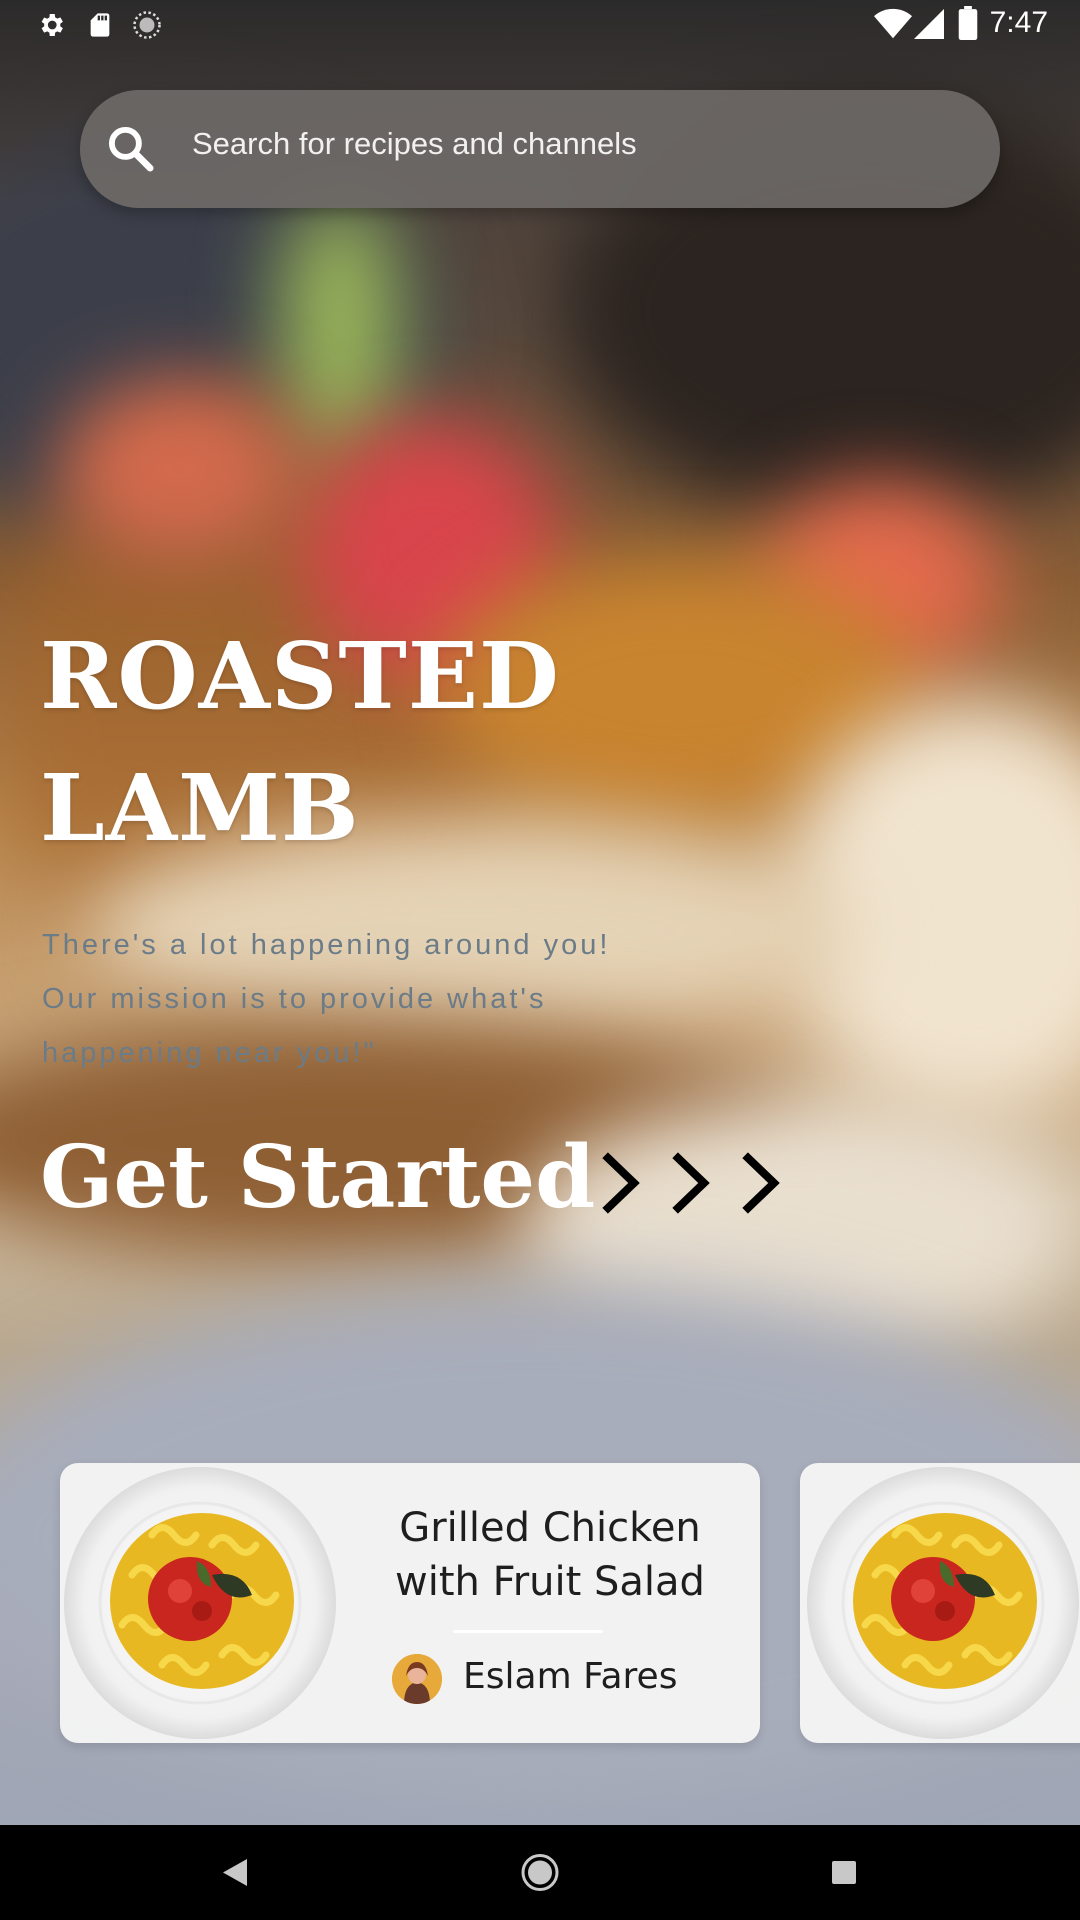  I want to click on tagline-line: There's a lot happening around you!, so click(326, 945).